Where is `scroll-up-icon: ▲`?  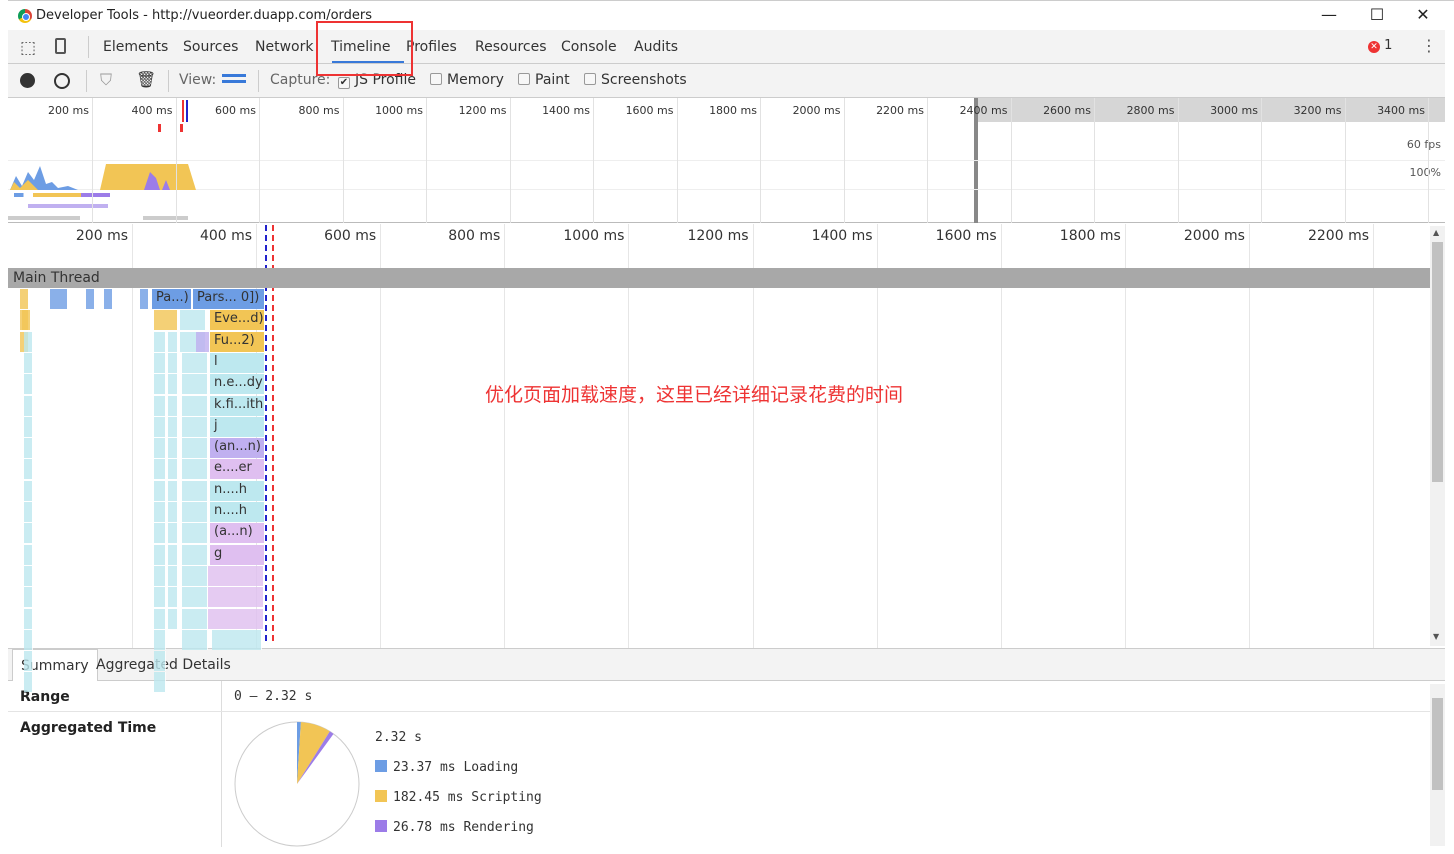 scroll-up-icon: ▲ is located at coordinates (1436, 232).